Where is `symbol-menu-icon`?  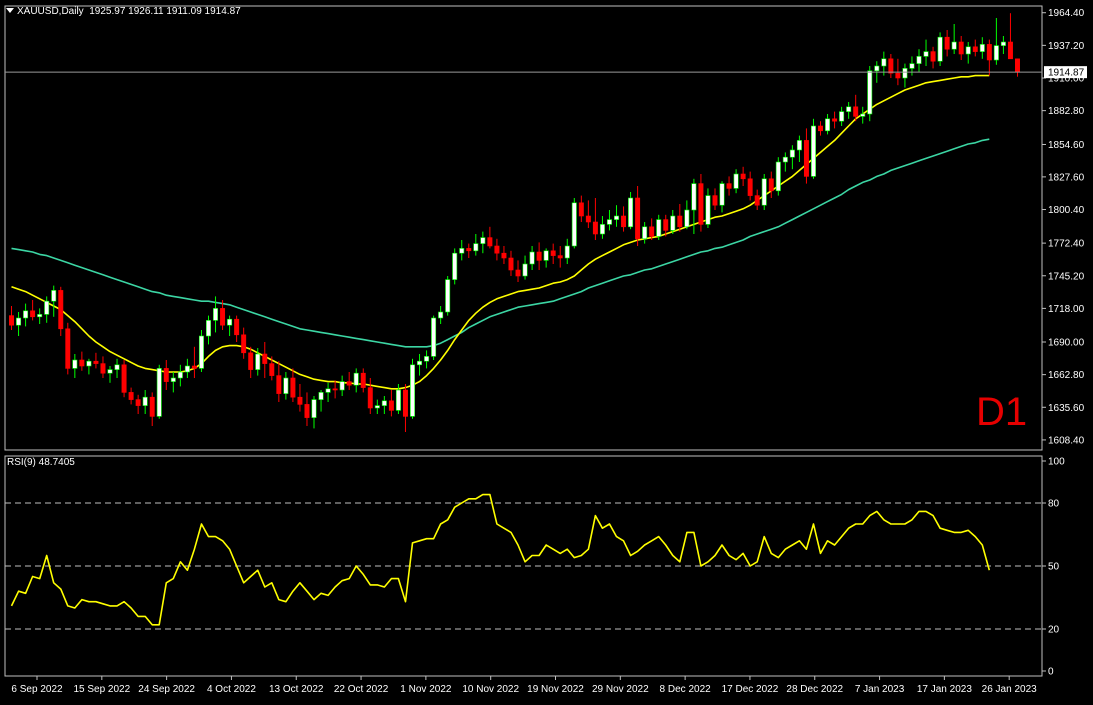
symbol-menu-icon is located at coordinates (10, 10).